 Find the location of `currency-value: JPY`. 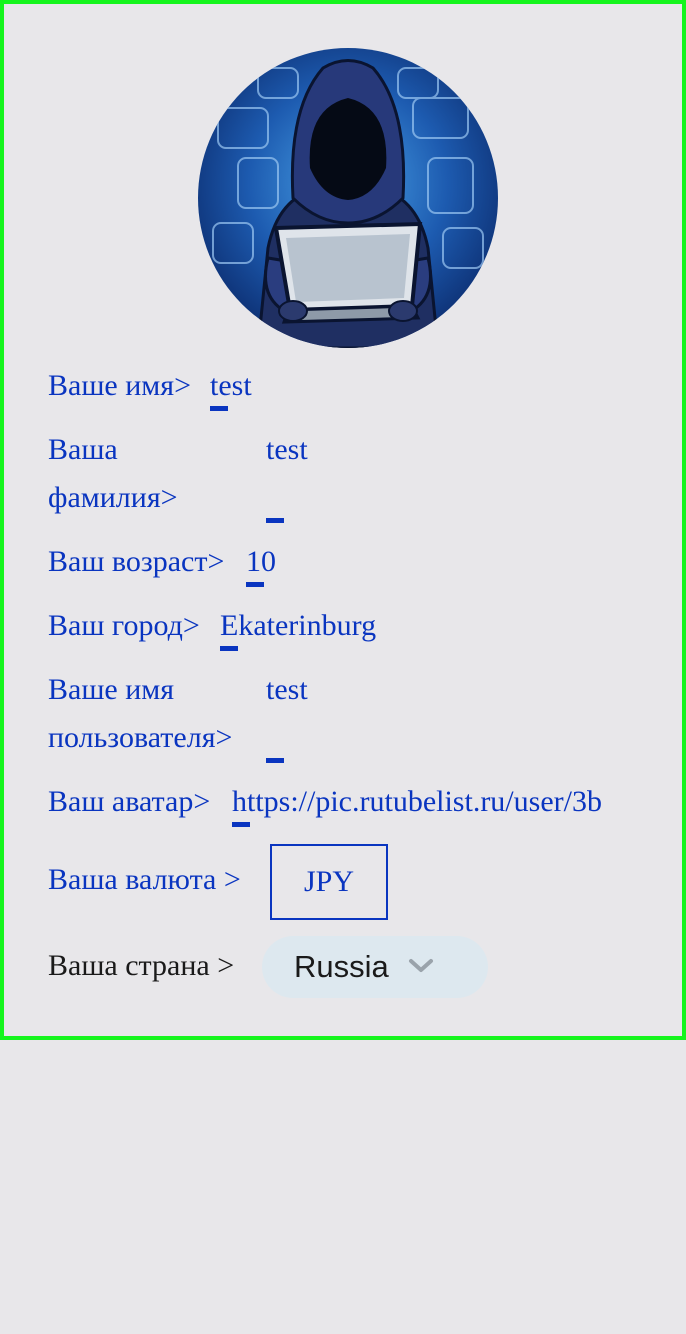

currency-value: JPY is located at coordinates (329, 881).